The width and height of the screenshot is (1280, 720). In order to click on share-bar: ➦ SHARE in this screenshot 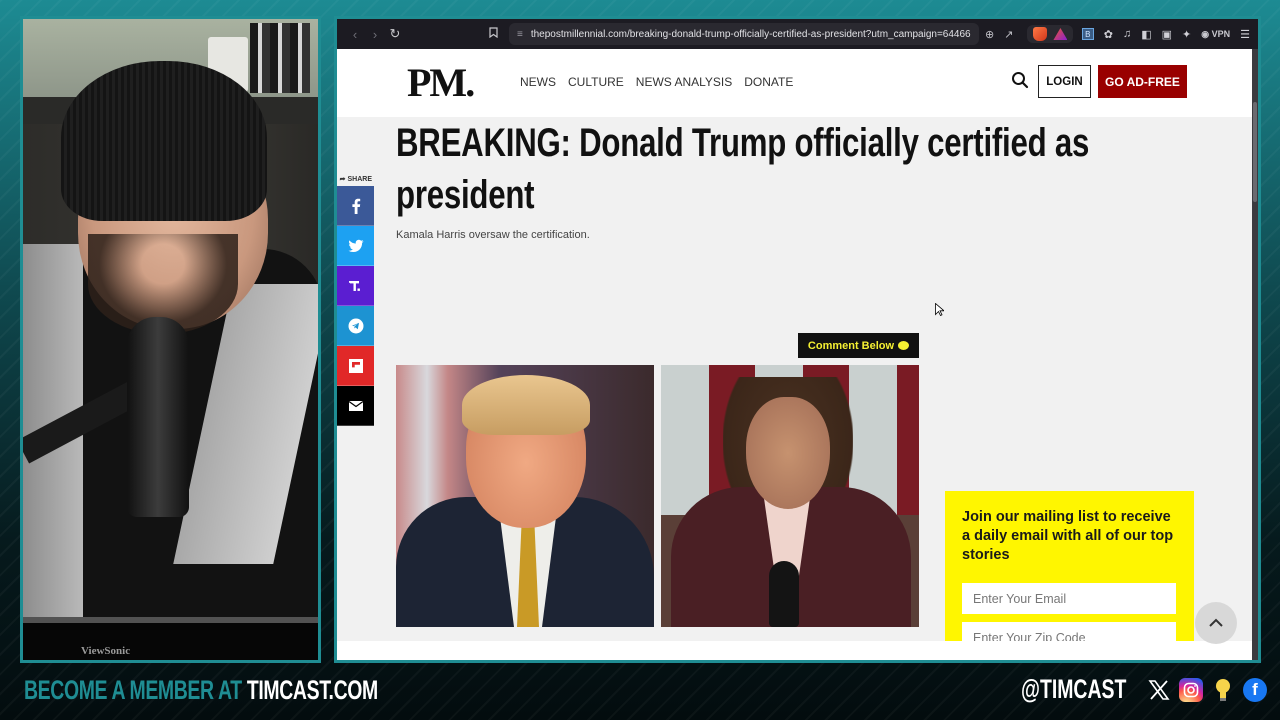, I will do `click(355, 300)`.